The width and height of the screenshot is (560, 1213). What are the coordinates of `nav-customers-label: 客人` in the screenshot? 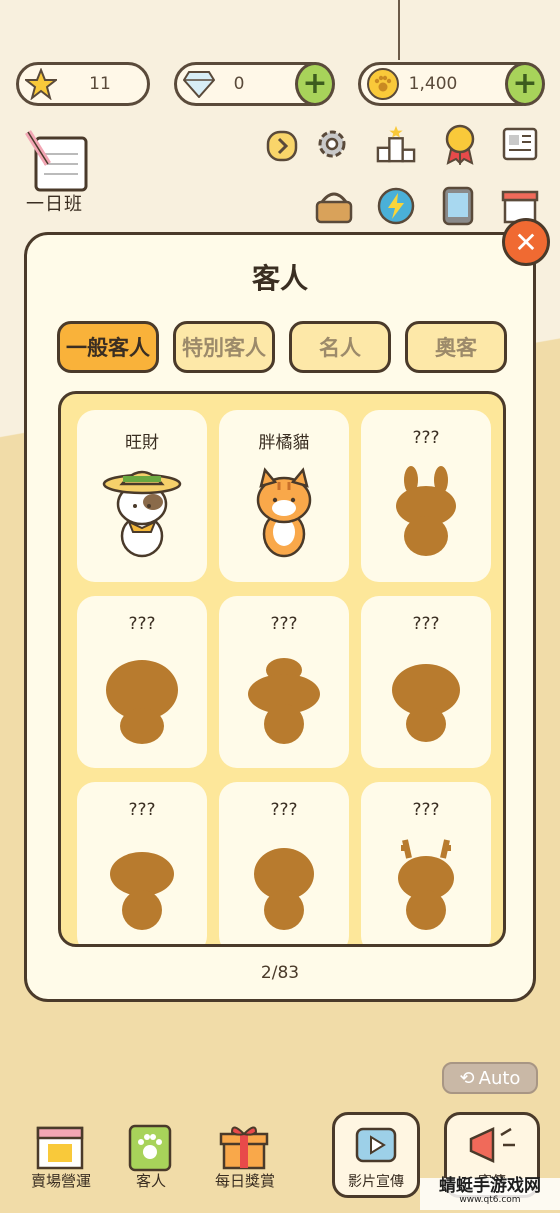 It's located at (150, 1181).